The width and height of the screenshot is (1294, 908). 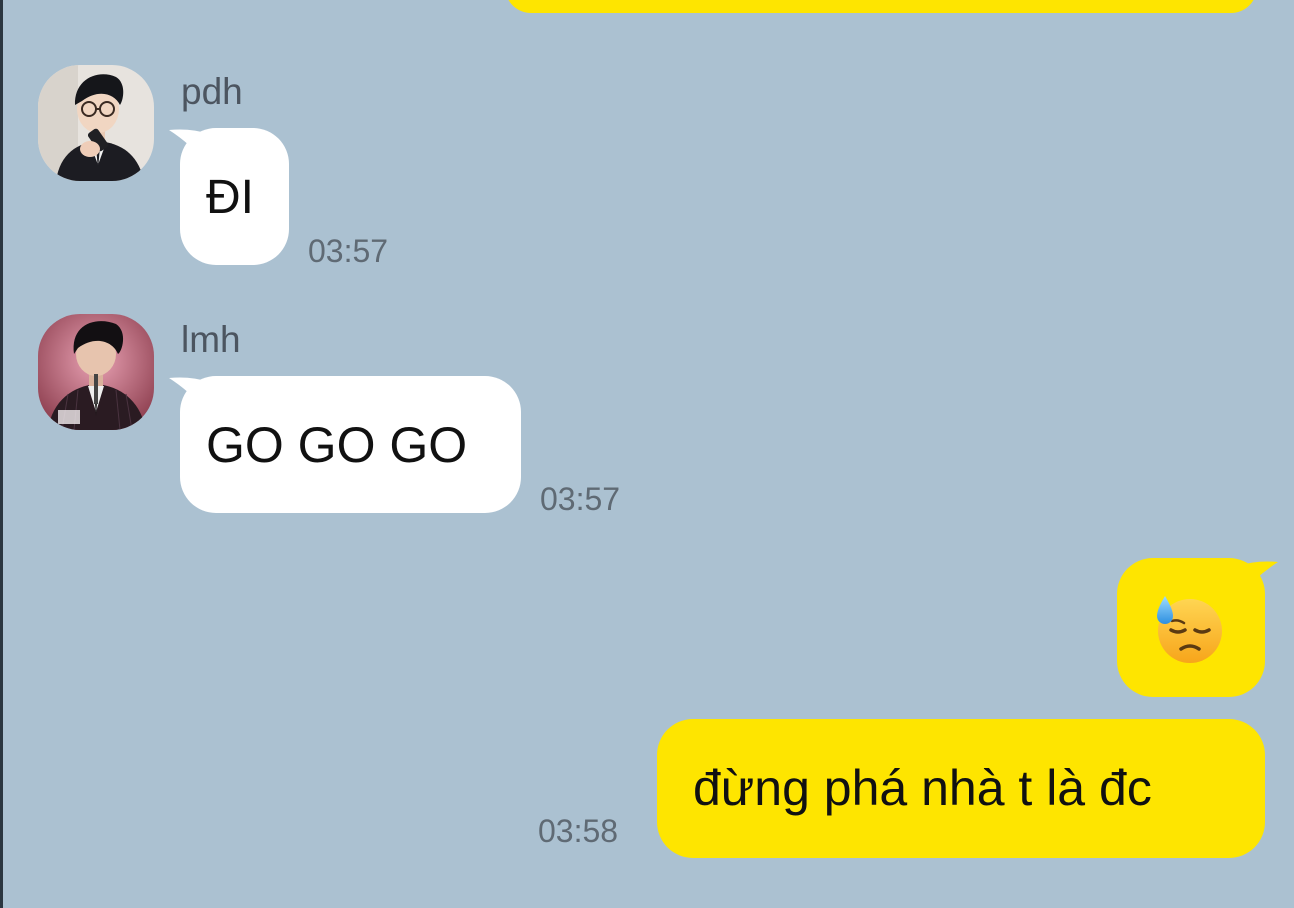 What do you see at coordinates (1, 454) in the screenshot?
I see `window-edge` at bounding box center [1, 454].